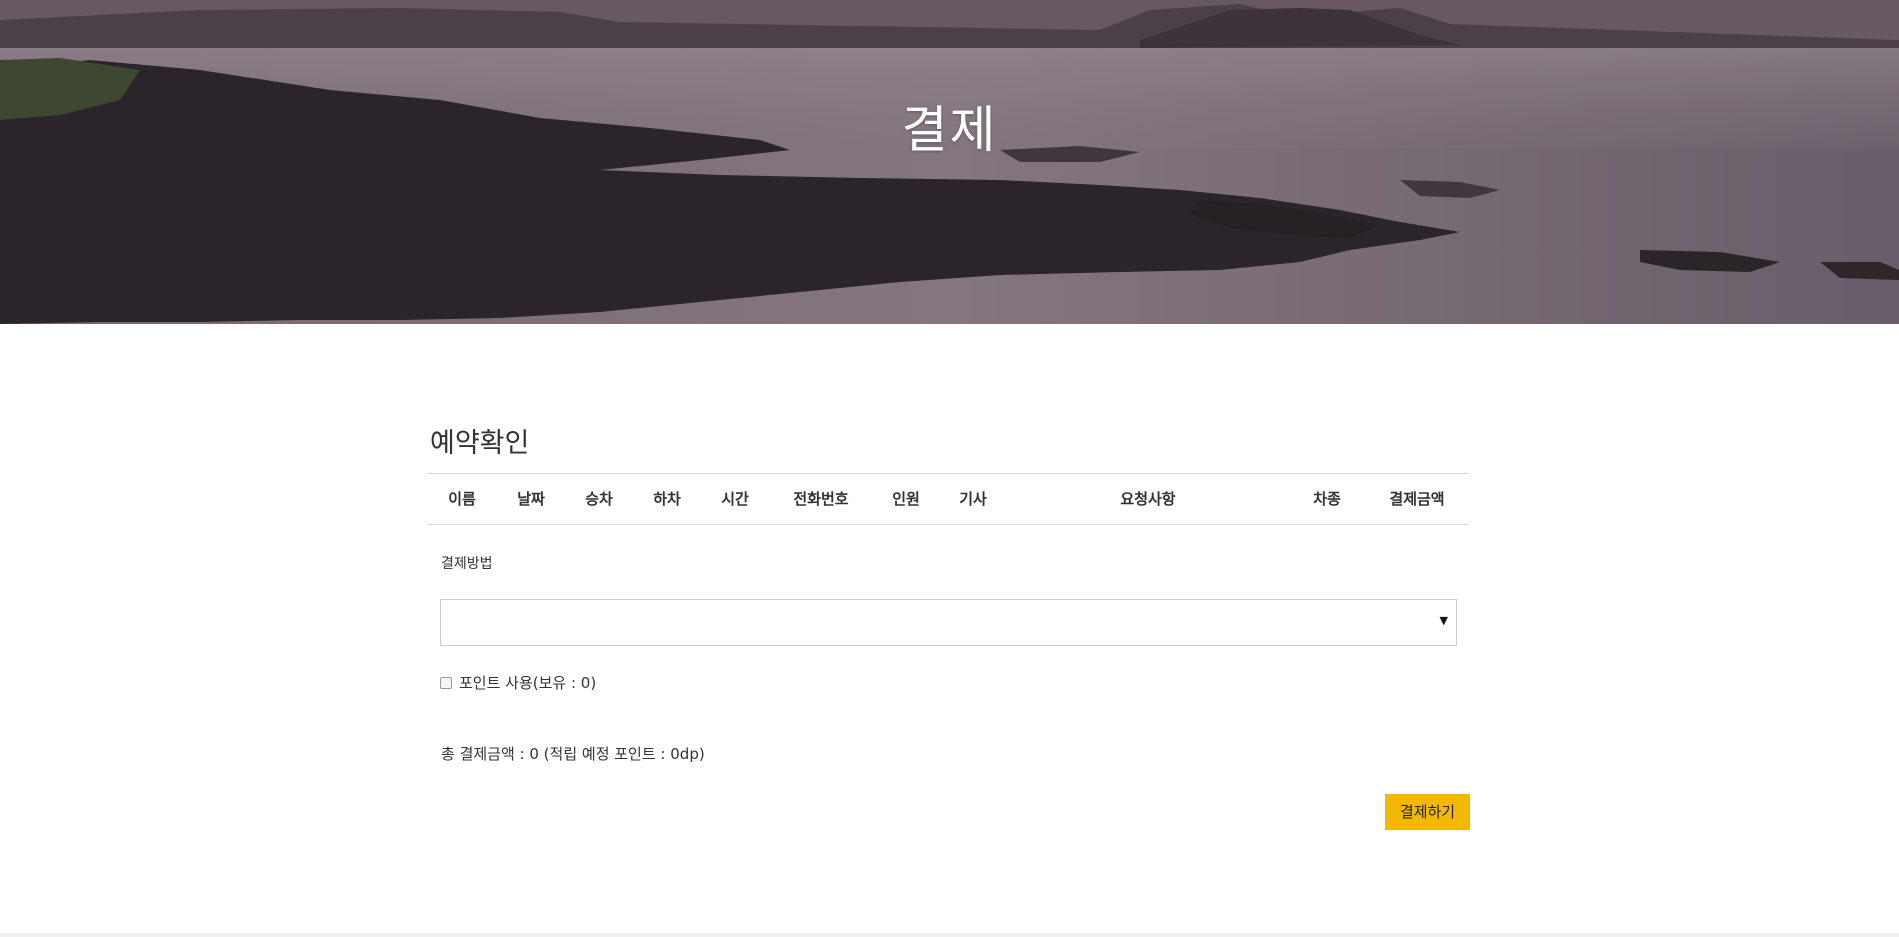  I want to click on column-requests: 요청사항, so click(1148, 499).